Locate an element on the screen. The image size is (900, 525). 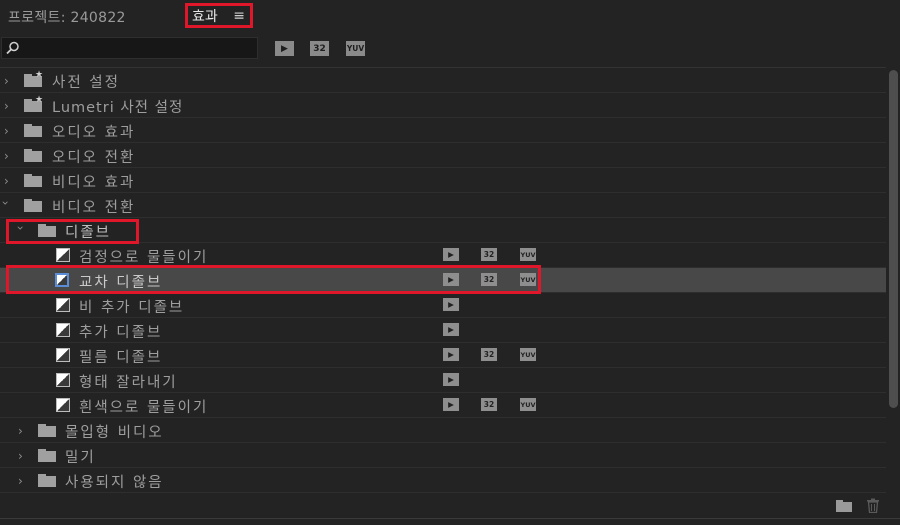
panel-menu-icon: ≡ is located at coordinates (239, 16).